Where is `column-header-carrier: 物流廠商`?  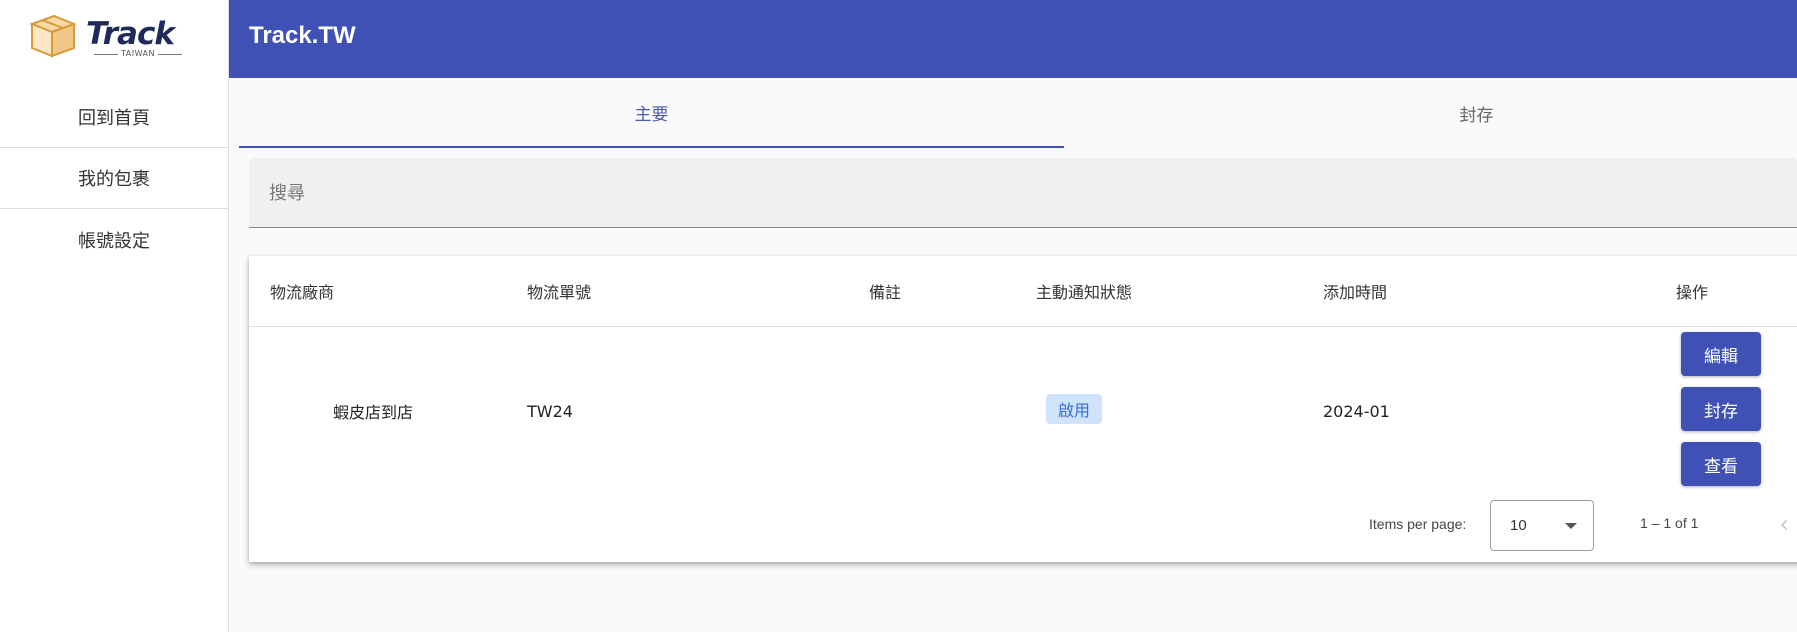 column-header-carrier: 物流廠商 is located at coordinates (302, 291).